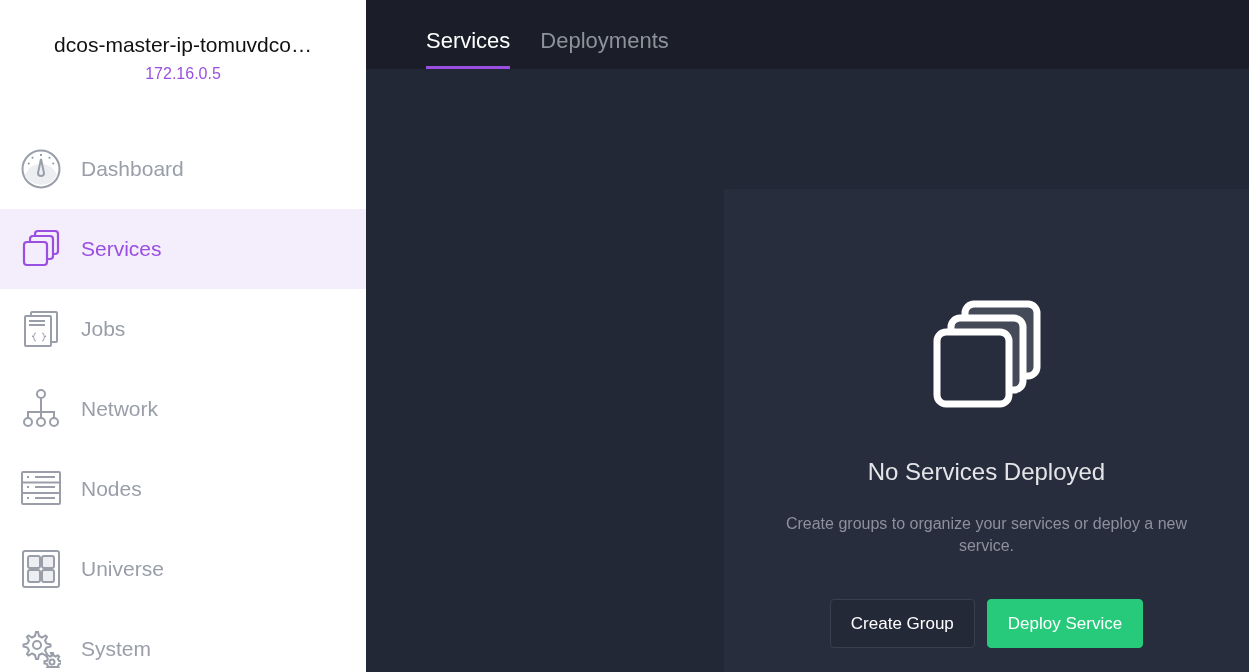  Describe the element at coordinates (468, 48) in the screenshot. I see `tab: Services` at that location.